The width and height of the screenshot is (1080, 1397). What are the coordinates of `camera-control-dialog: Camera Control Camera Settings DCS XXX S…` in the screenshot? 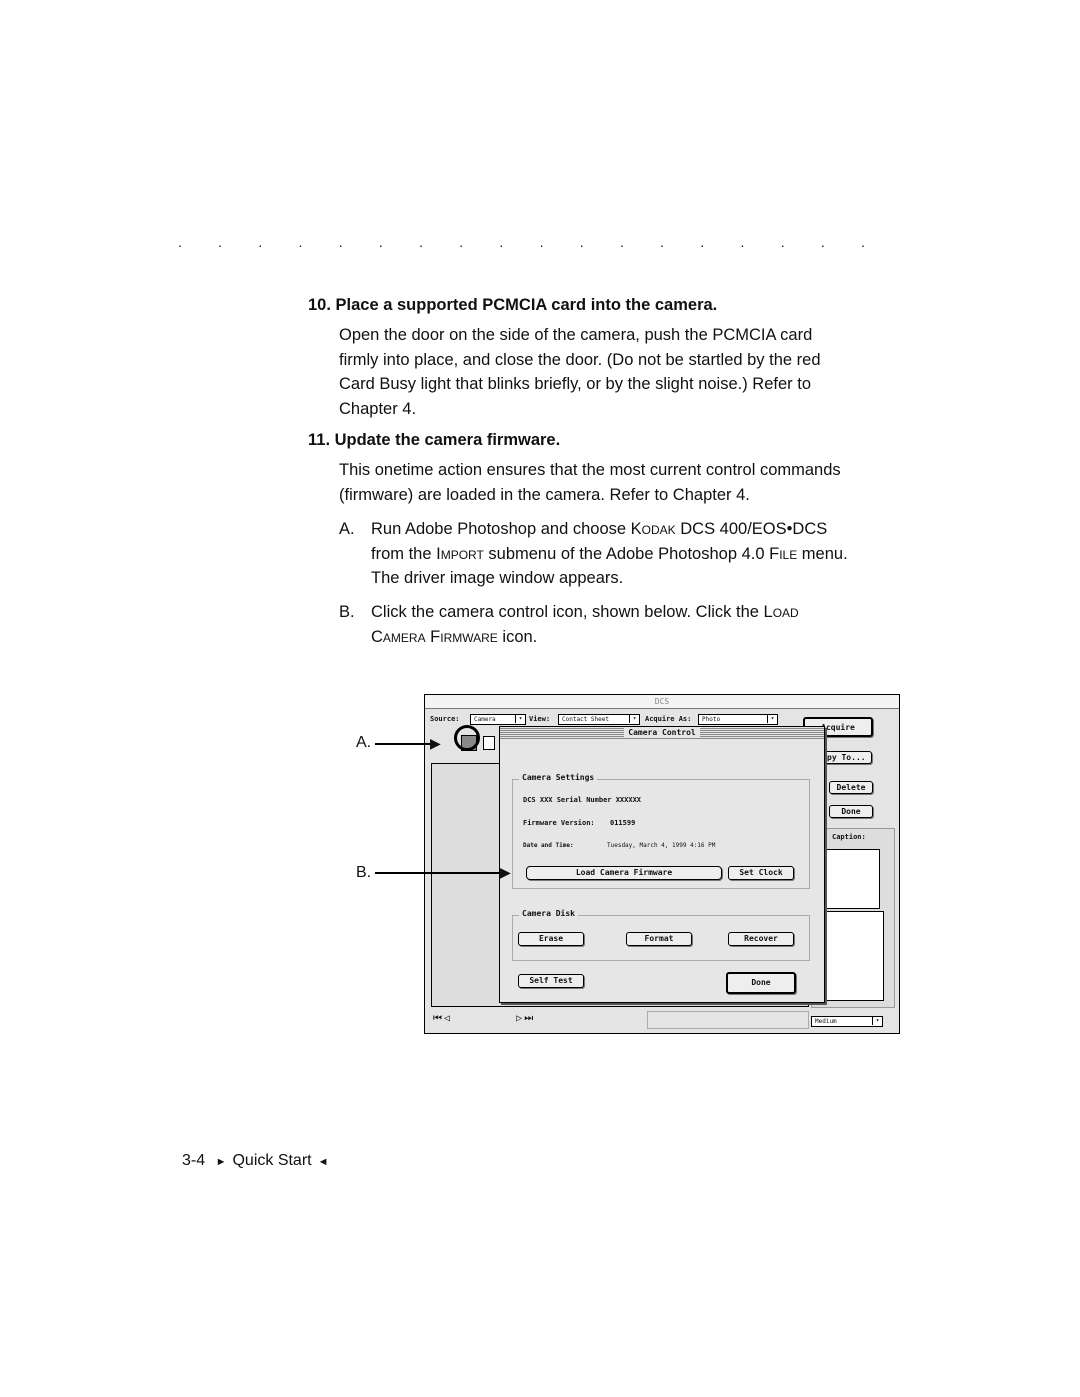 It's located at (662, 864).